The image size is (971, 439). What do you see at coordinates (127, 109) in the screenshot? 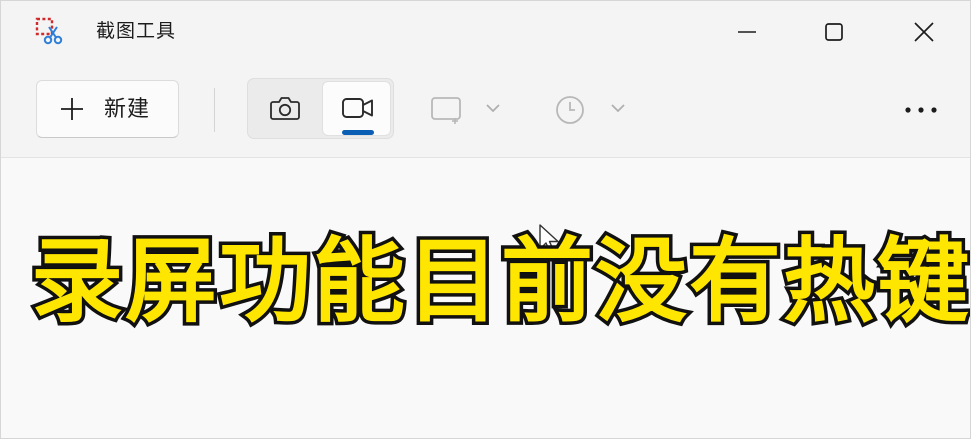
I see `new-button-label: 新建` at bounding box center [127, 109].